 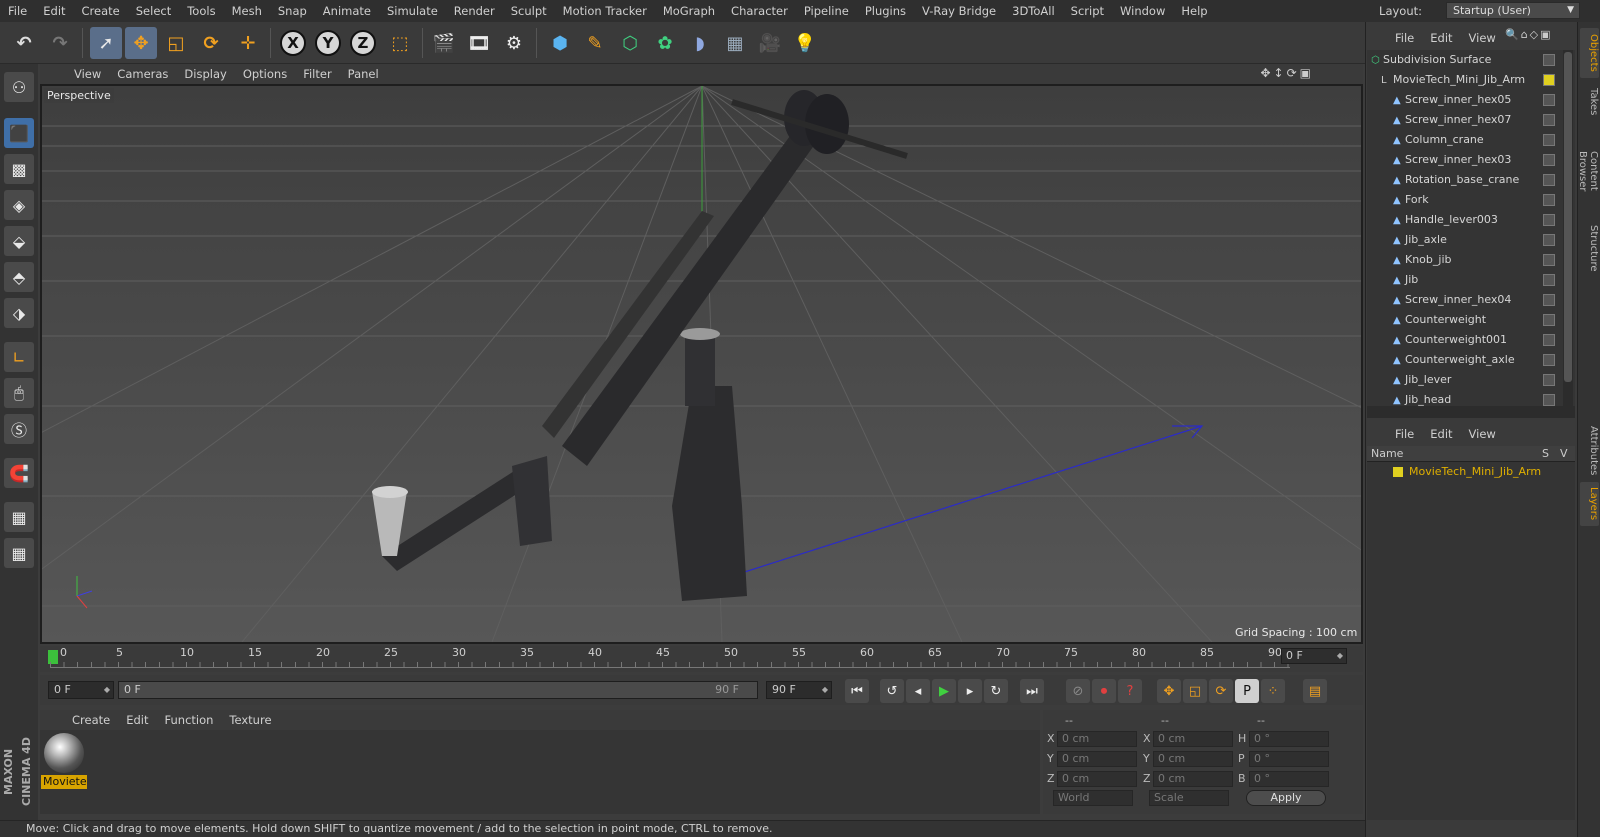 I want to click on workplane-icon: ◈, so click(x=19, y=205).